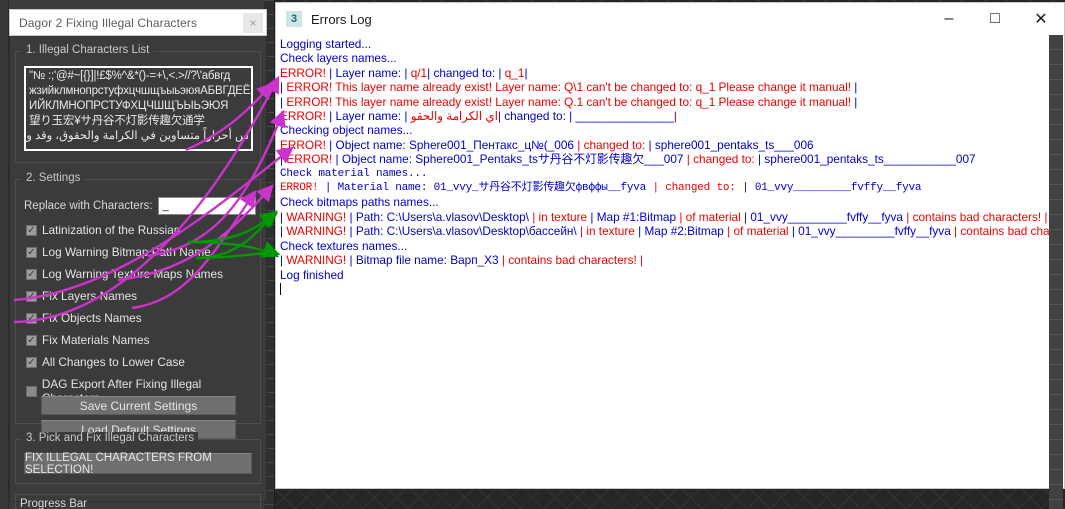  Describe the element at coordinates (675, 116) in the screenshot. I see `log-segment: |` at that location.